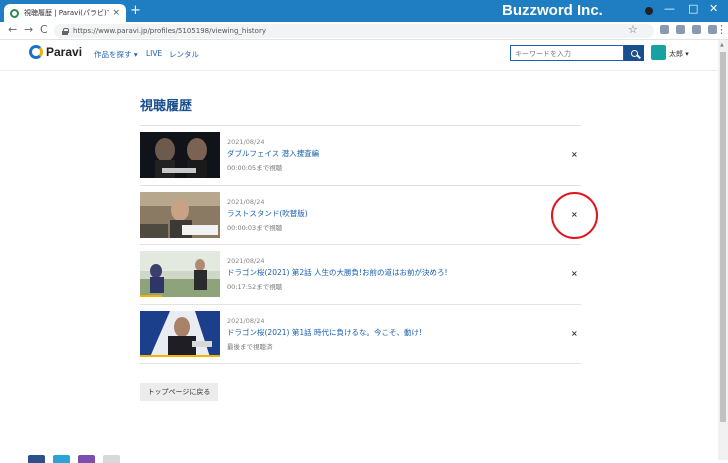 This screenshot has width=728, height=463. I want to click on video-title-link: ダブルフェイス 潜入捜査編, so click(273, 153).